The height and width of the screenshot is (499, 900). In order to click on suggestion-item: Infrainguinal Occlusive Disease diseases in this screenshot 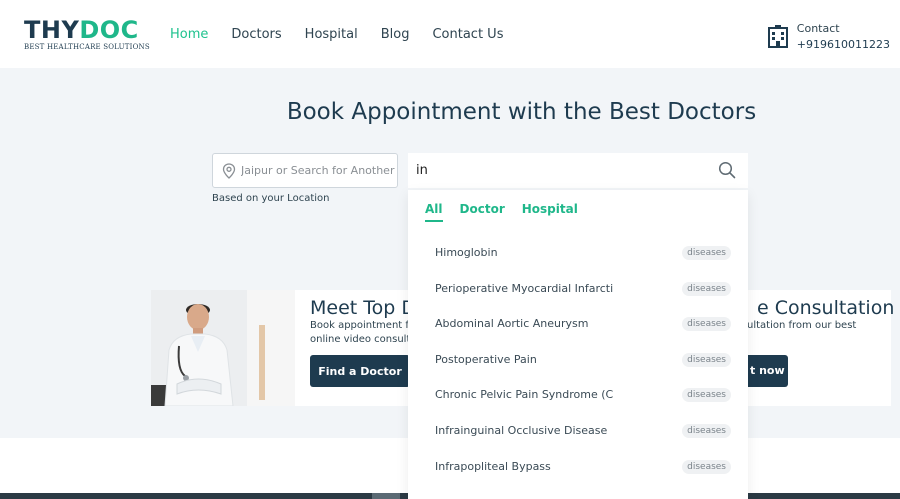, I will do `click(578, 432)`.